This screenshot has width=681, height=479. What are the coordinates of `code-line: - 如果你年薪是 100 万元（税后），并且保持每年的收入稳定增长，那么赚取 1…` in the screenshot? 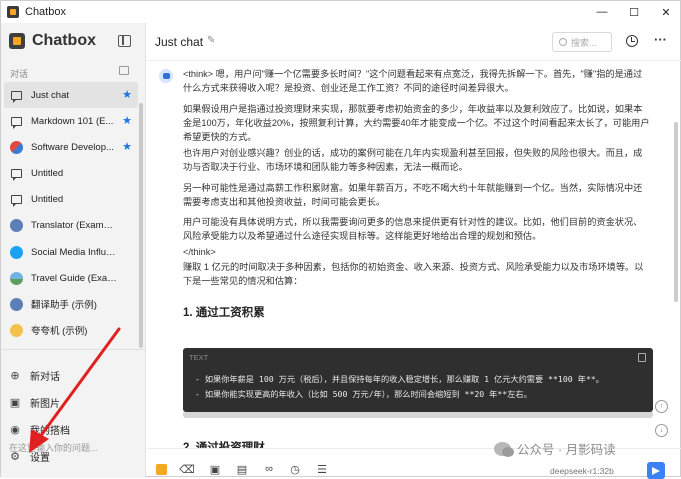 It's located at (399, 379).